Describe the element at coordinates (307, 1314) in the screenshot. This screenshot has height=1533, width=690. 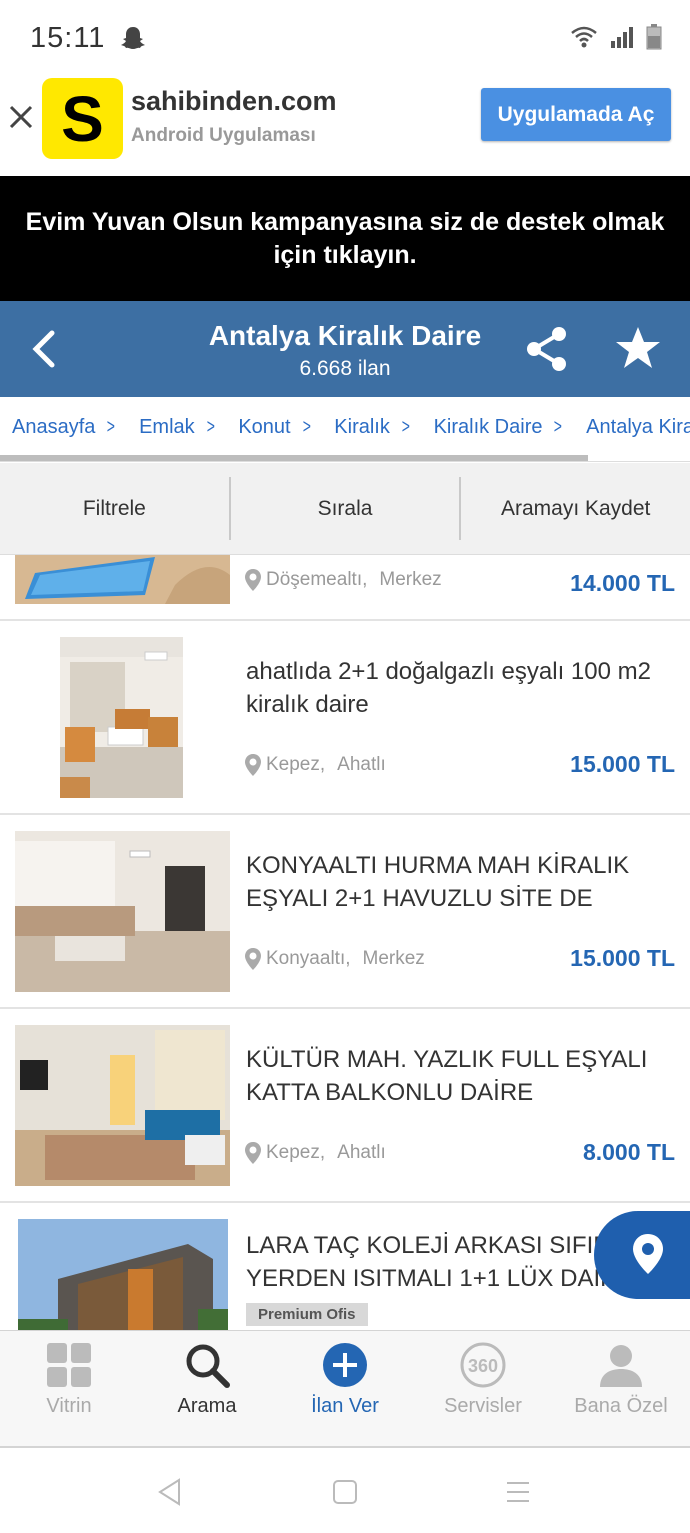
I see `premium-badge: Premium Ofis` at that location.